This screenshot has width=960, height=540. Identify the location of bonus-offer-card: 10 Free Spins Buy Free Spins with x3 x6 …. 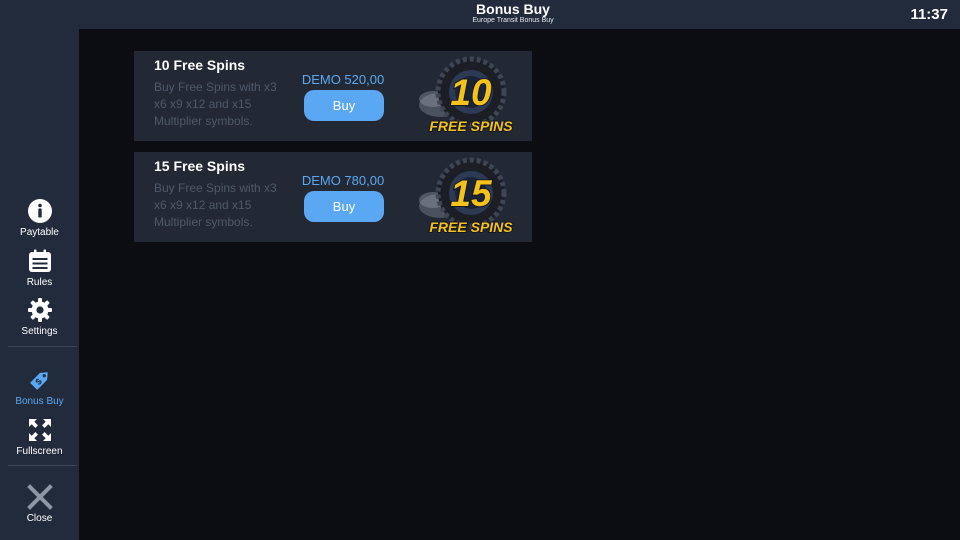
(333, 96).